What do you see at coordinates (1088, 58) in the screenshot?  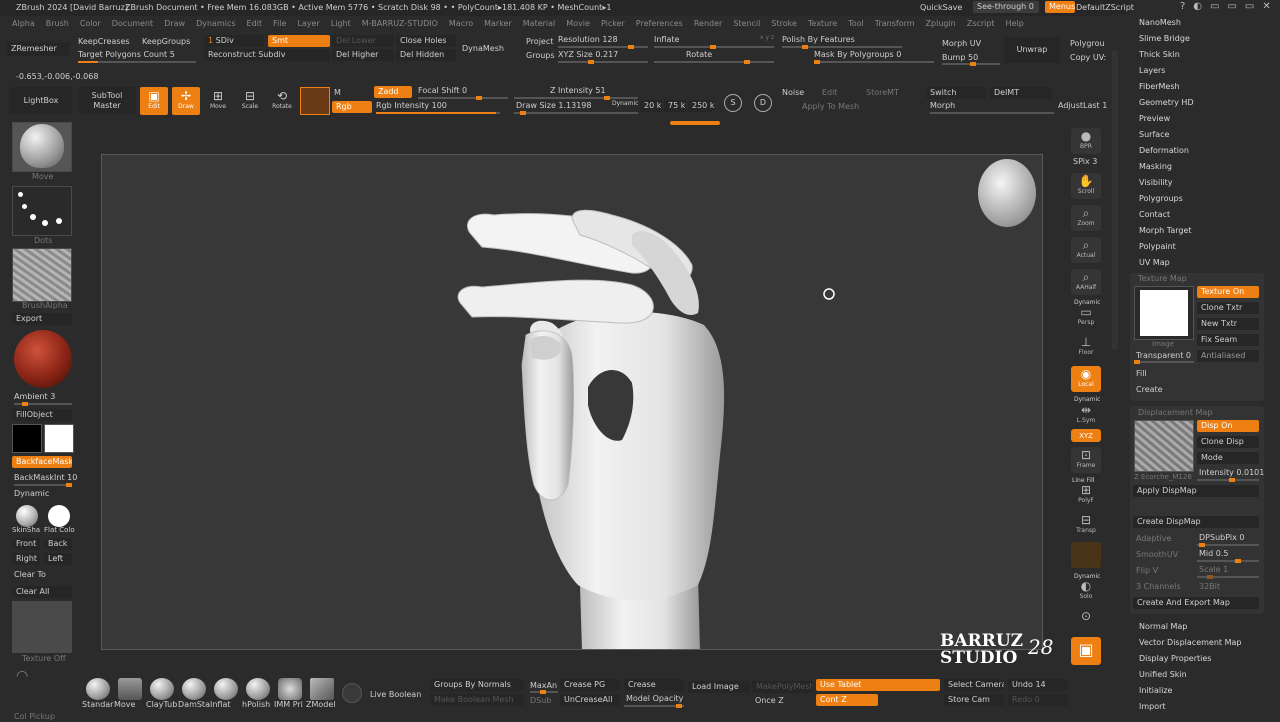 I see `copy-uv-button: Copy UV:` at bounding box center [1088, 58].